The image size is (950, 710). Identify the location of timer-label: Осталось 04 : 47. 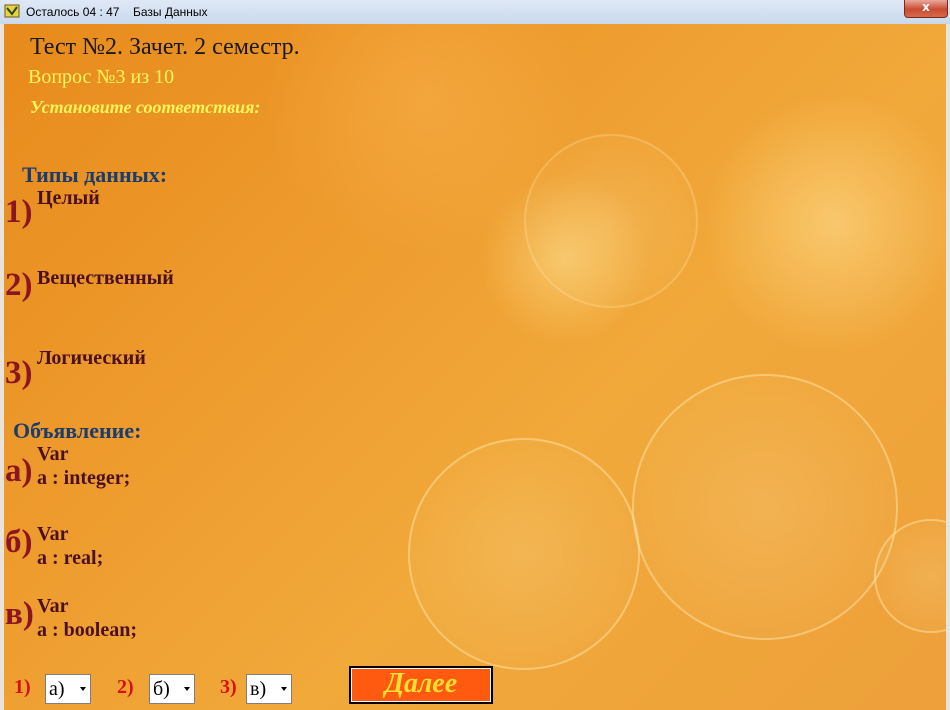
(73, 12).